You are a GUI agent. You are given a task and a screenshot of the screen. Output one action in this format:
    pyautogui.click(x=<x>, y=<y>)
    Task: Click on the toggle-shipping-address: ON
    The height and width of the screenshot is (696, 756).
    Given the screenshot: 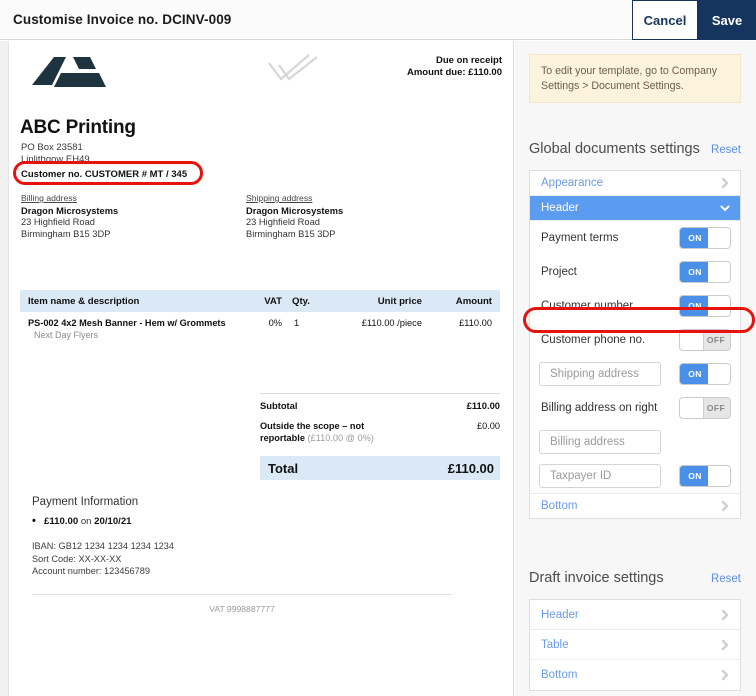 What is the action you would take?
    pyautogui.click(x=705, y=374)
    